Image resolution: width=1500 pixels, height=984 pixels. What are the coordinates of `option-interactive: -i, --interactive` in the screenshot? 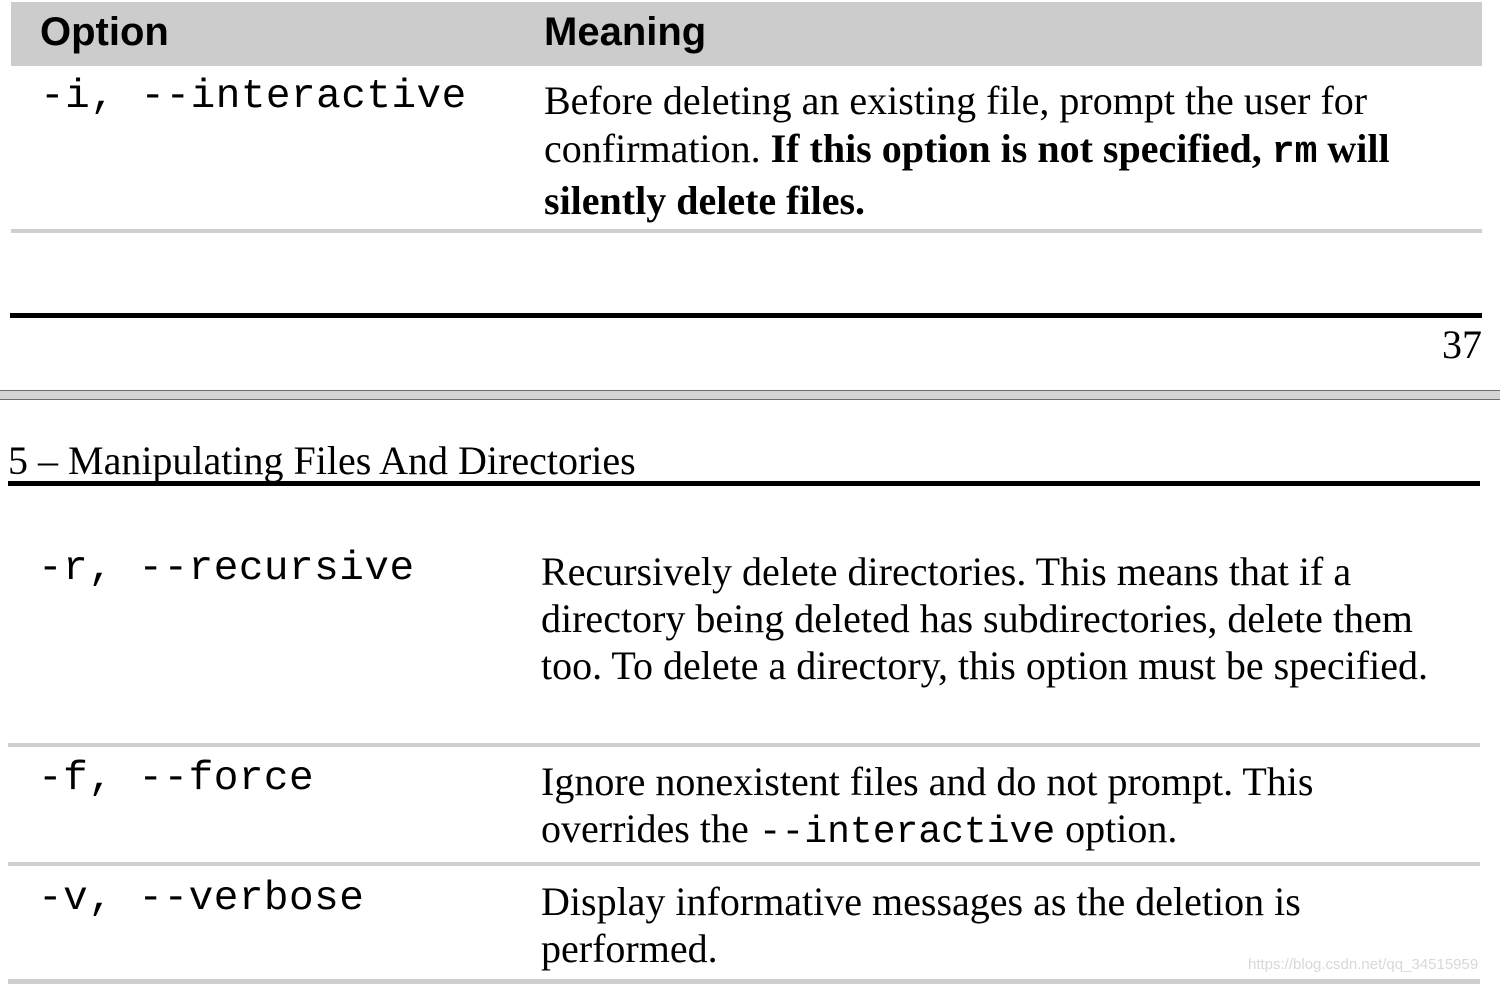 It's located at (253, 97).